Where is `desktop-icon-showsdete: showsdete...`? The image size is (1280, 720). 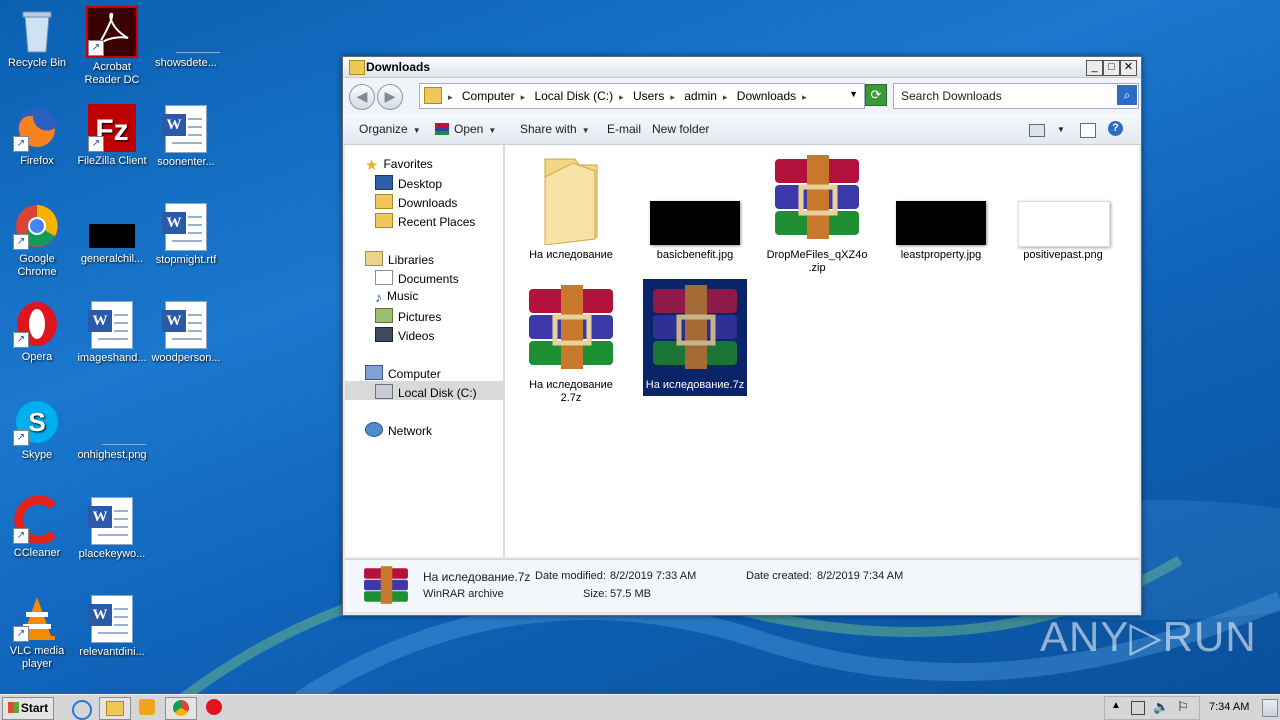
desktop-icon-showsdete: showsdete... is located at coordinates (186, 38).